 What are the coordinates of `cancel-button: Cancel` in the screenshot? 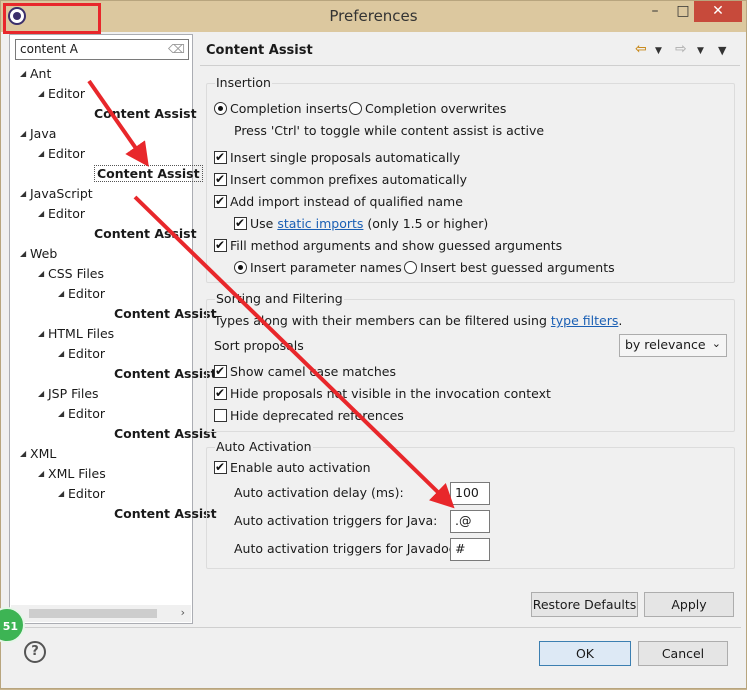 It's located at (683, 653).